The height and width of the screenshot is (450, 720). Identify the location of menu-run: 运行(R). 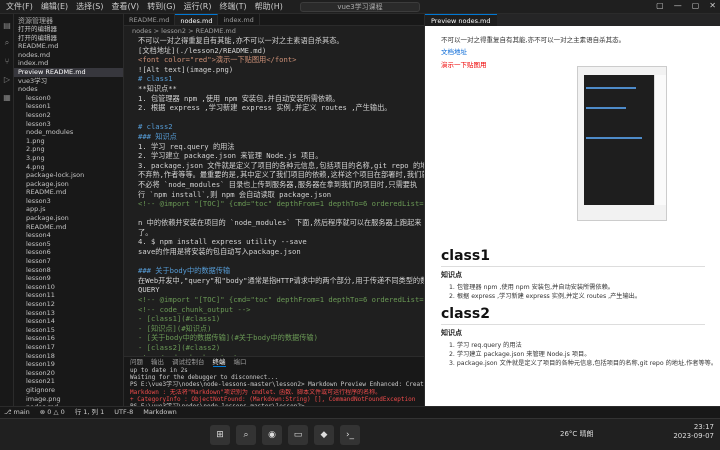
(198, 6).